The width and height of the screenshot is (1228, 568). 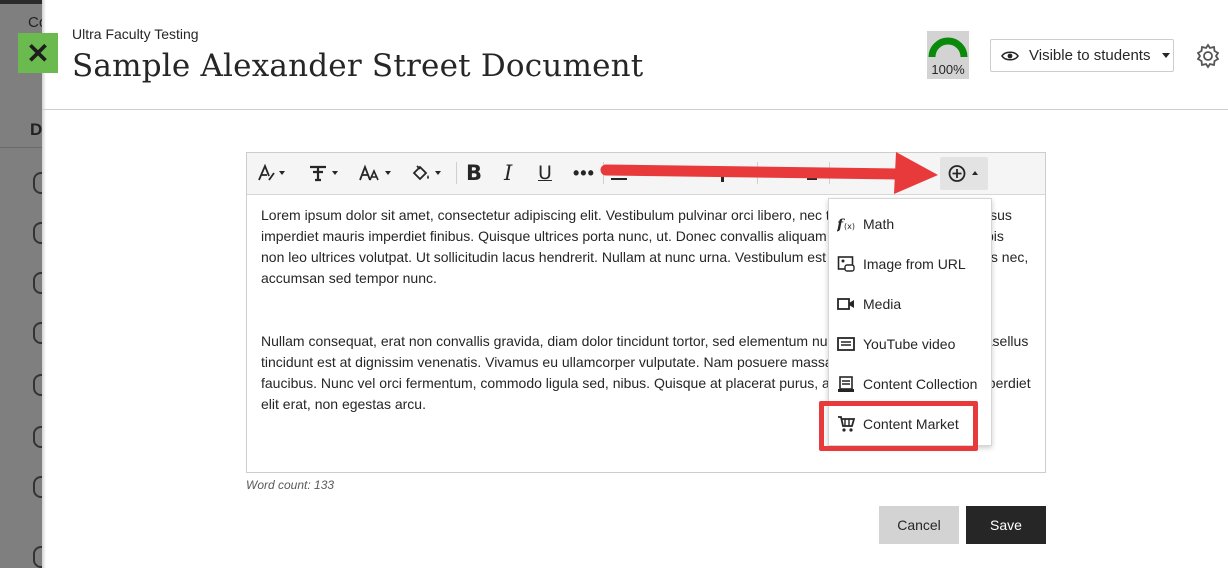 I want to click on menu-item-label: Content Collection, so click(x=920, y=384).